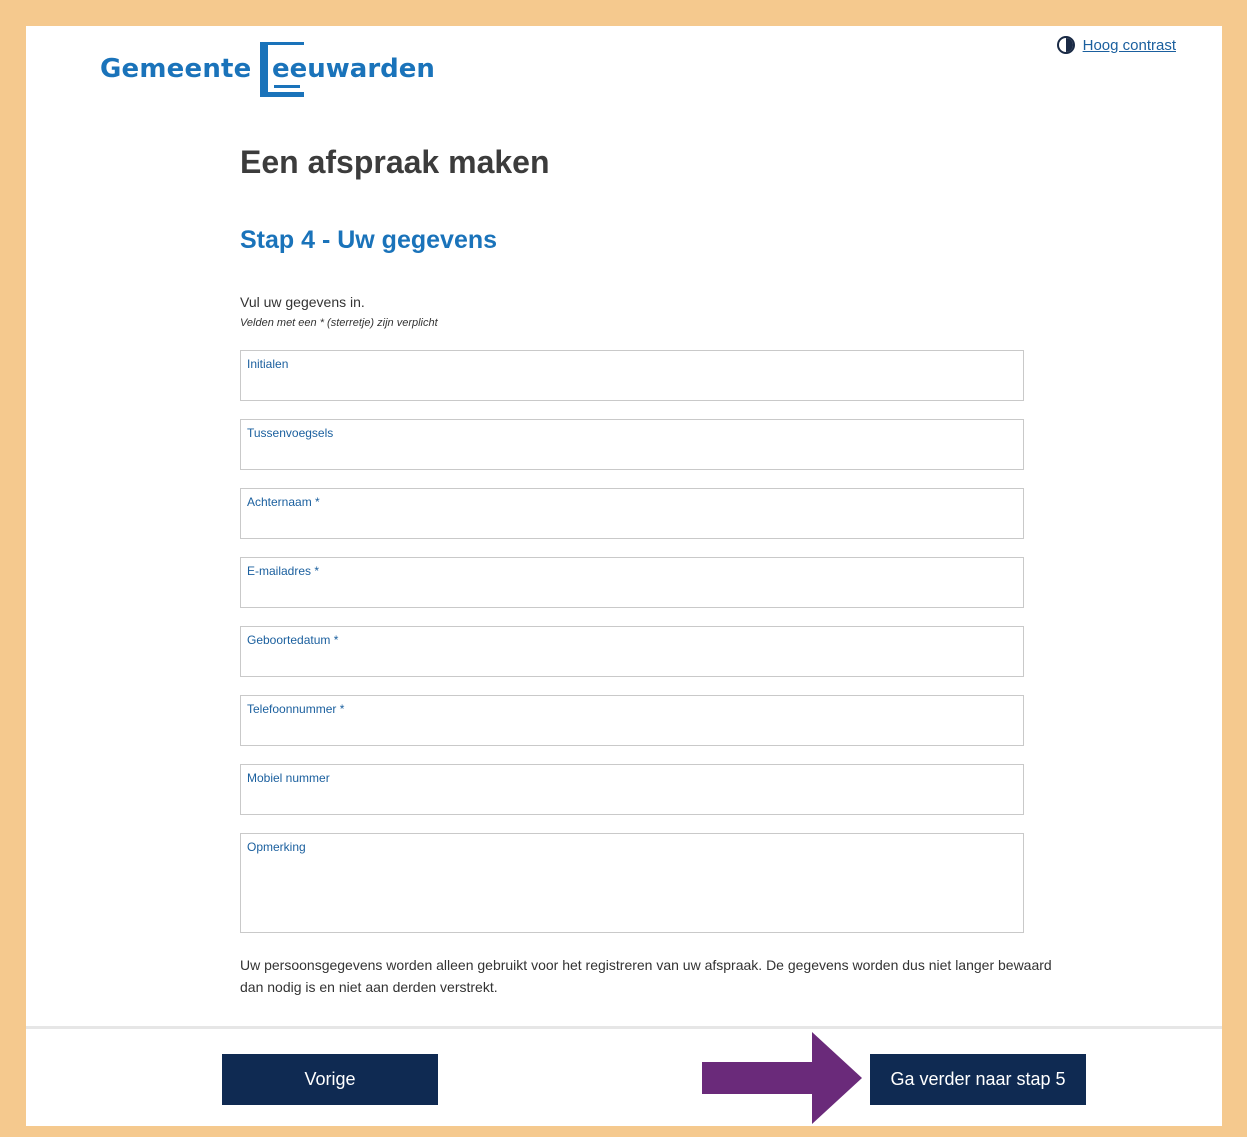 The height and width of the screenshot is (1137, 1247). I want to click on initials-input, so click(632, 385).